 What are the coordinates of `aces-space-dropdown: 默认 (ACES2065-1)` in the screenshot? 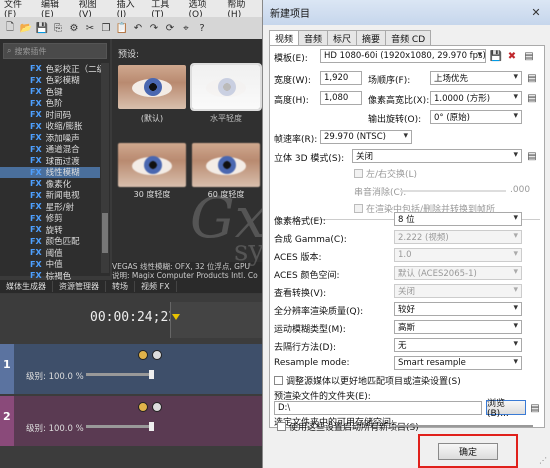 It's located at (458, 273).